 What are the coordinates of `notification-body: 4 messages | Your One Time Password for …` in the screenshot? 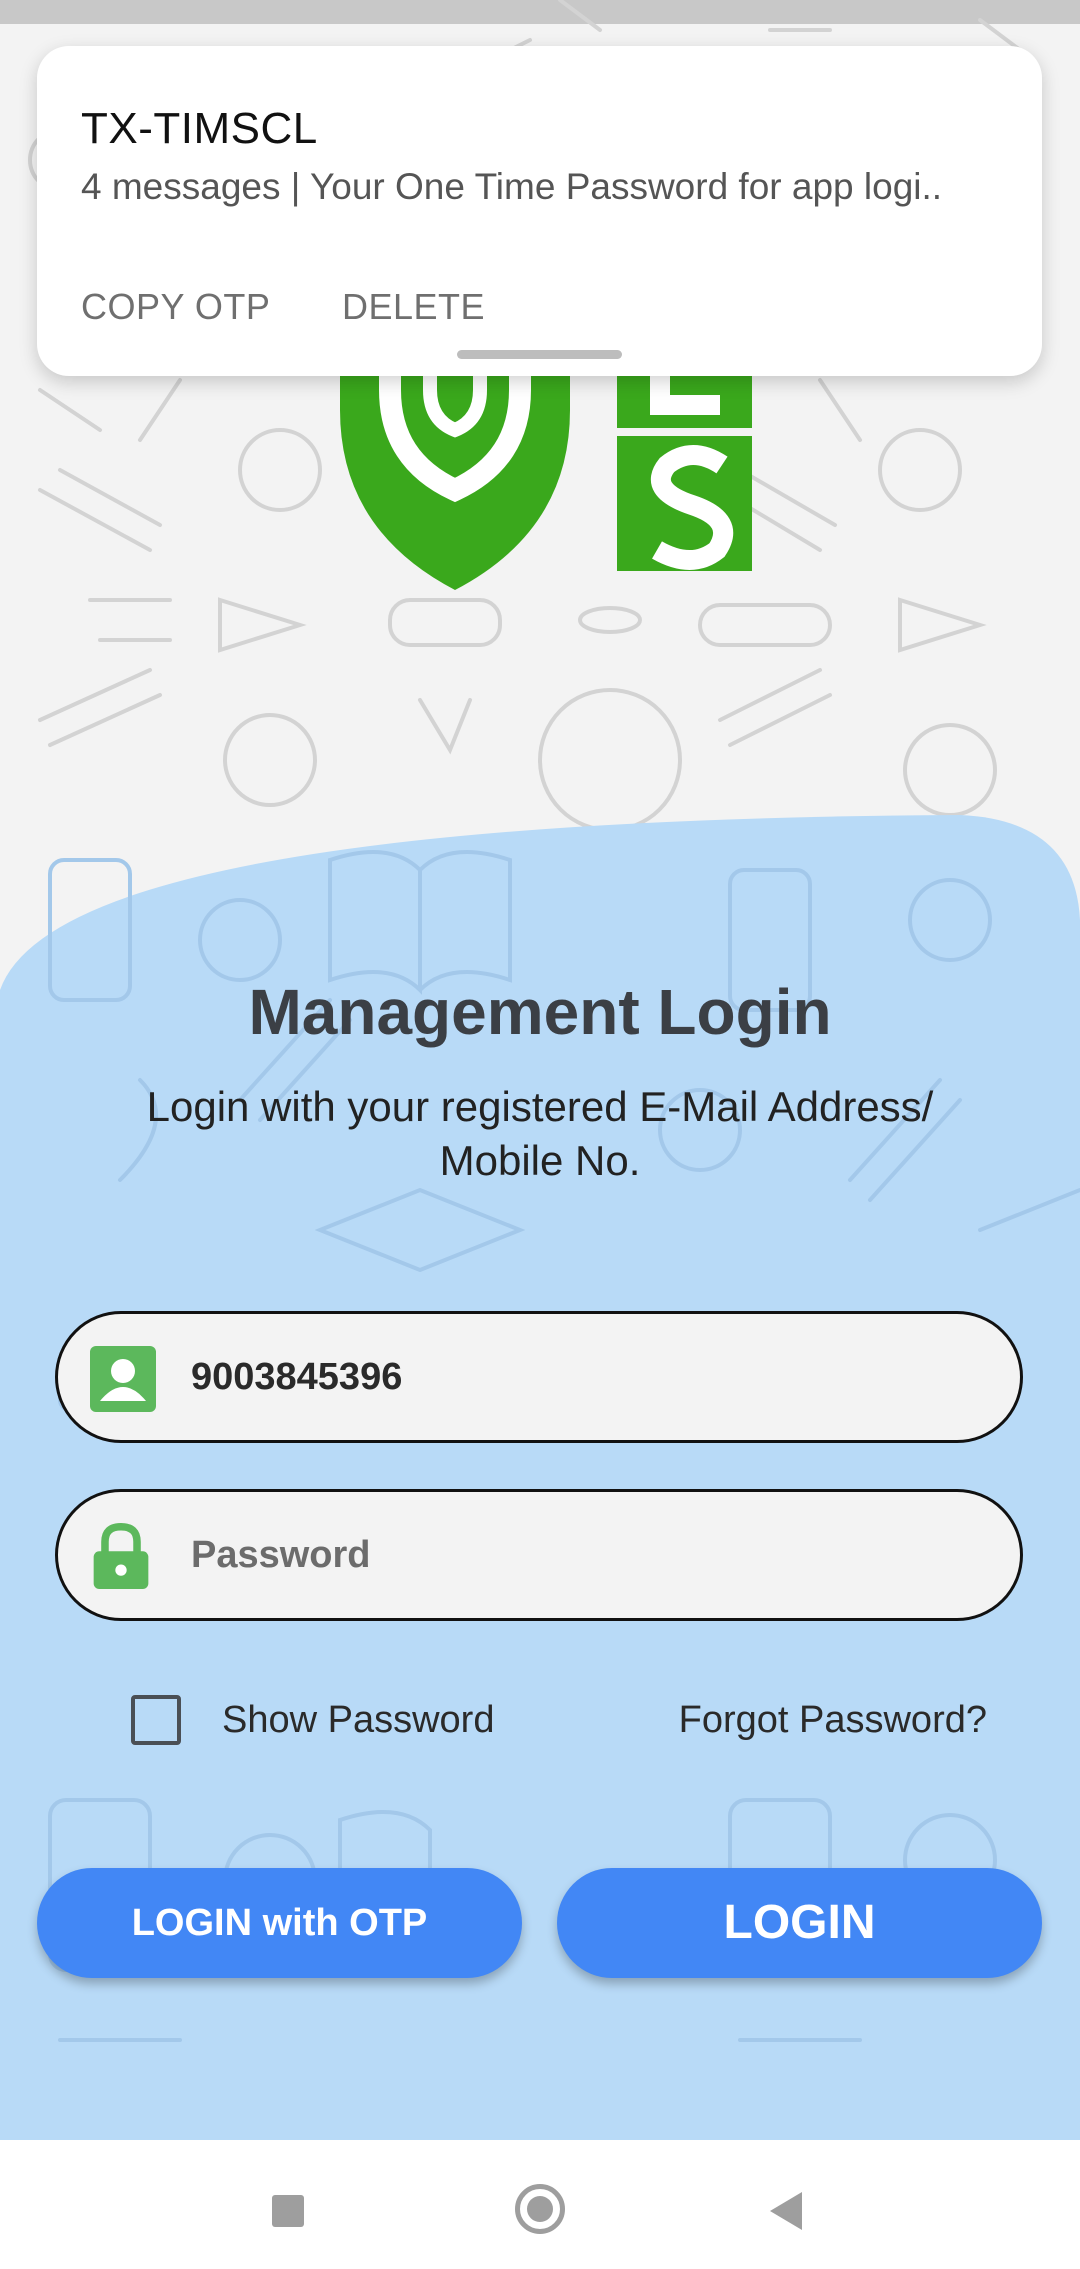 It's located at (512, 186).